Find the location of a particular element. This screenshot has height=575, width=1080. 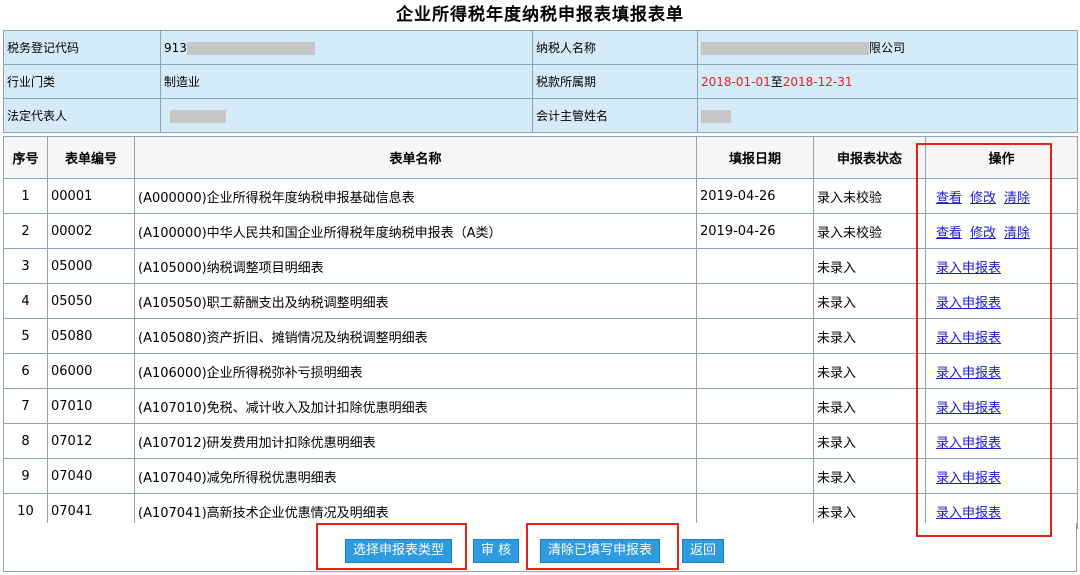

accountant-value is located at coordinates (887, 115).